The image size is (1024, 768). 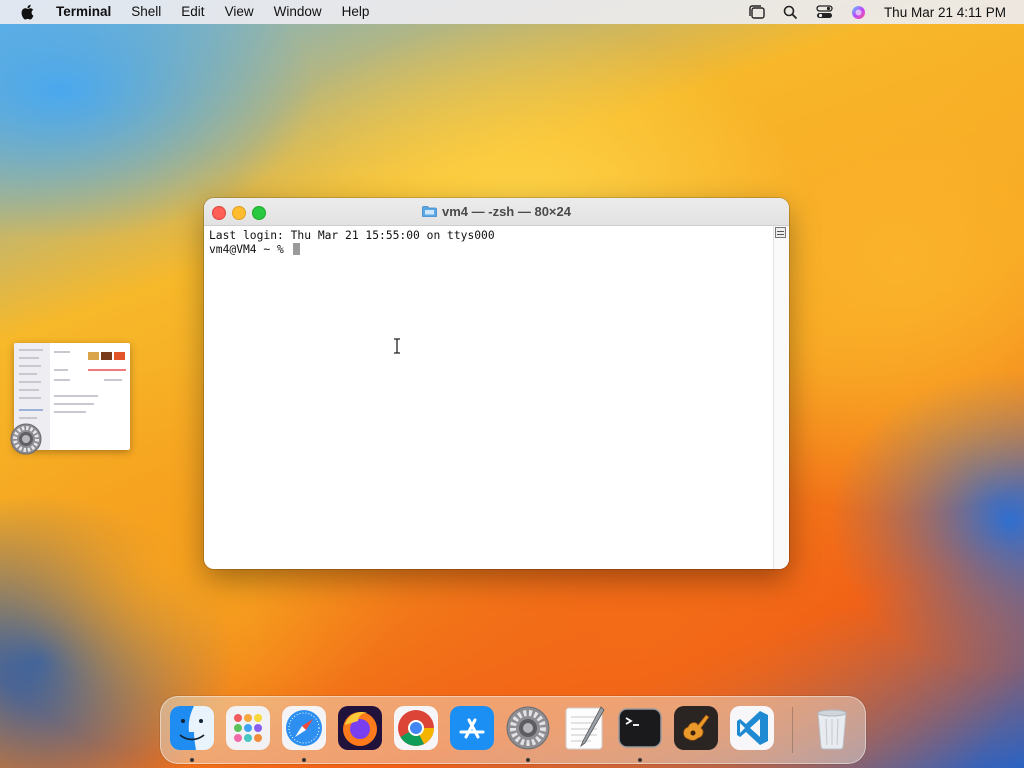 I want to click on launchpad-icon, so click(x=248, y=728).